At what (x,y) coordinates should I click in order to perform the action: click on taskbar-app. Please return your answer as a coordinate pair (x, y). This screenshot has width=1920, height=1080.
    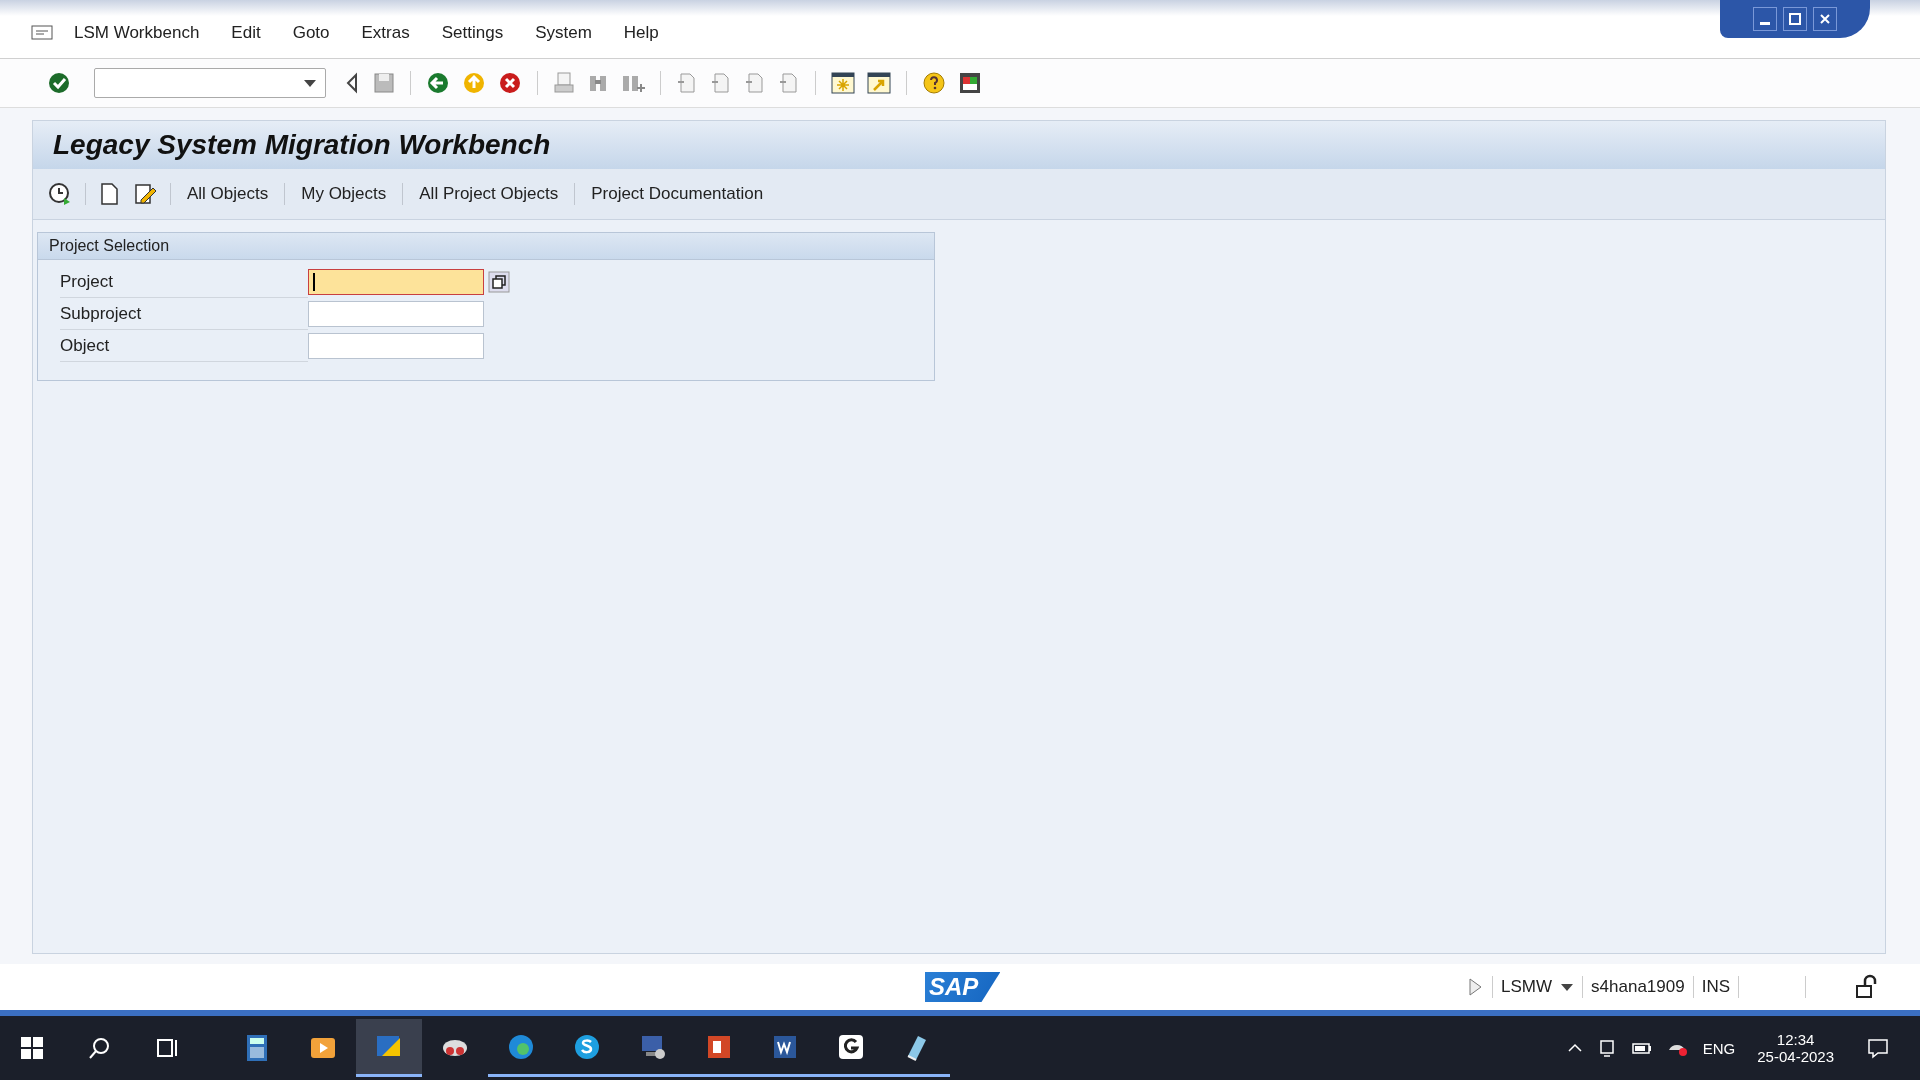
    Looking at the image, I should click on (389, 1048).